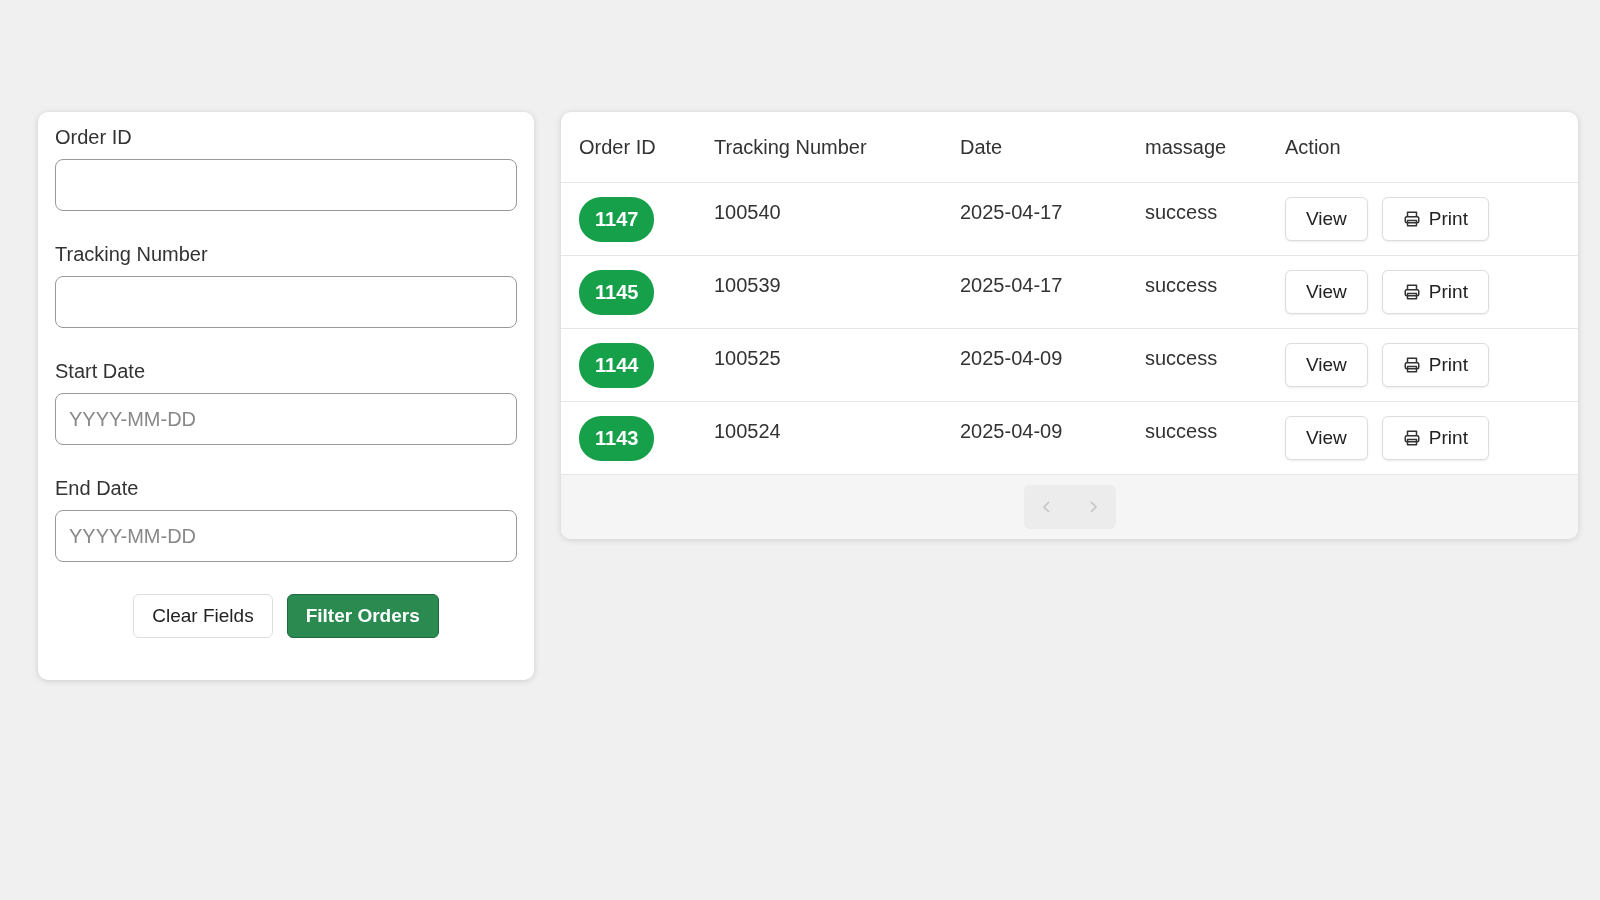  What do you see at coordinates (617, 219) in the screenshot?
I see `order-id-badge: 1147` at bounding box center [617, 219].